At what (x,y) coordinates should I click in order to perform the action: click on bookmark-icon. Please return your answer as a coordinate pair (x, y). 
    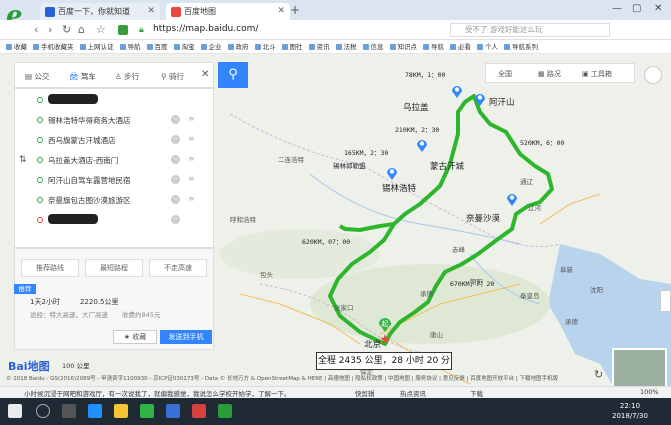
    Looking at the image, I should click on (284, 47).